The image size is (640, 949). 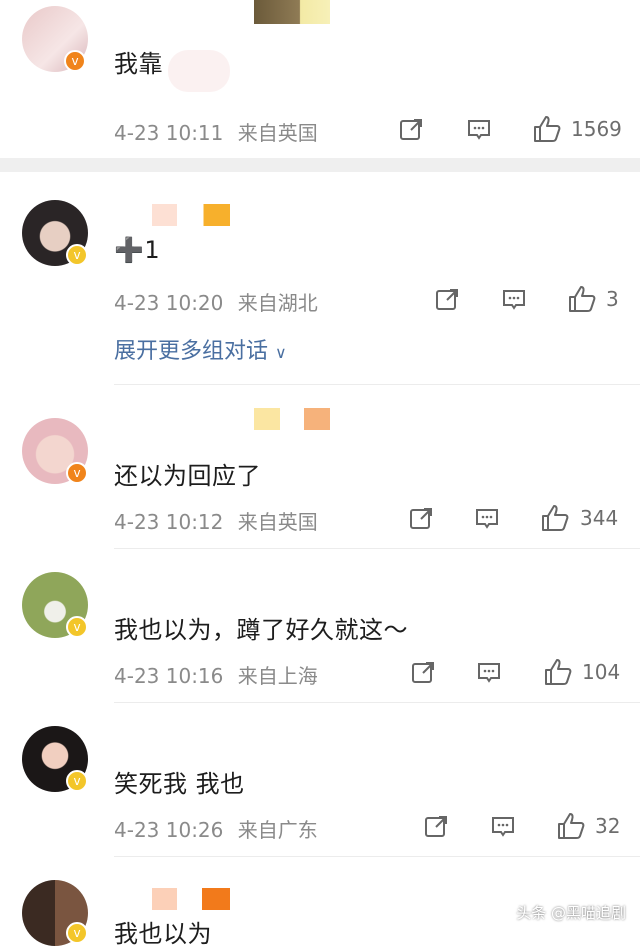 What do you see at coordinates (320, 165) in the screenshot?
I see `section-divider` at bounding box center [320, 165].